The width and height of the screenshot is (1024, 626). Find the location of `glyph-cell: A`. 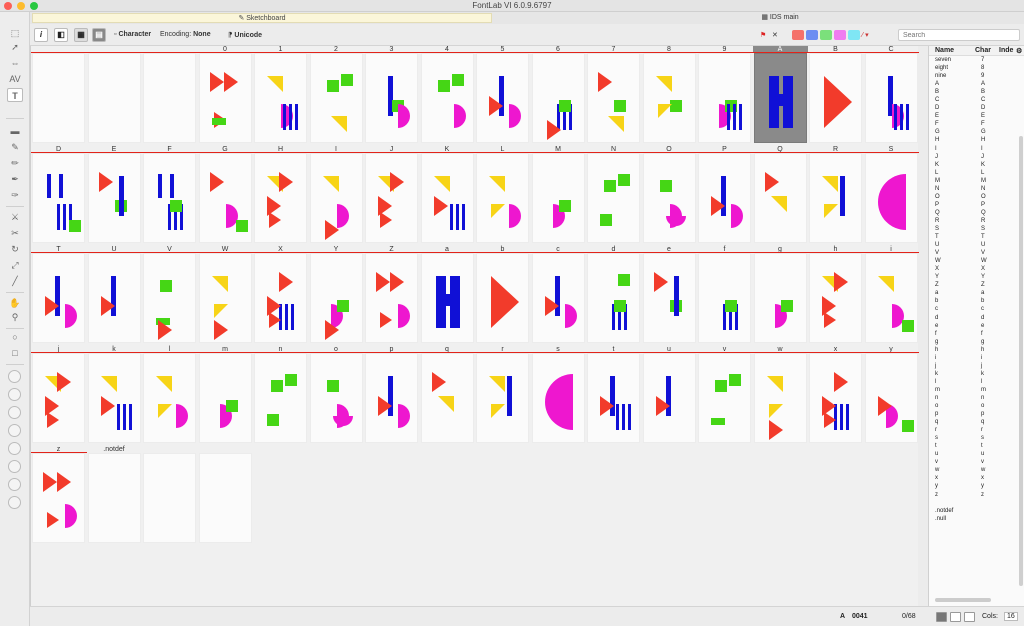

glyph-cell: A is located at coordinates (780, 96).